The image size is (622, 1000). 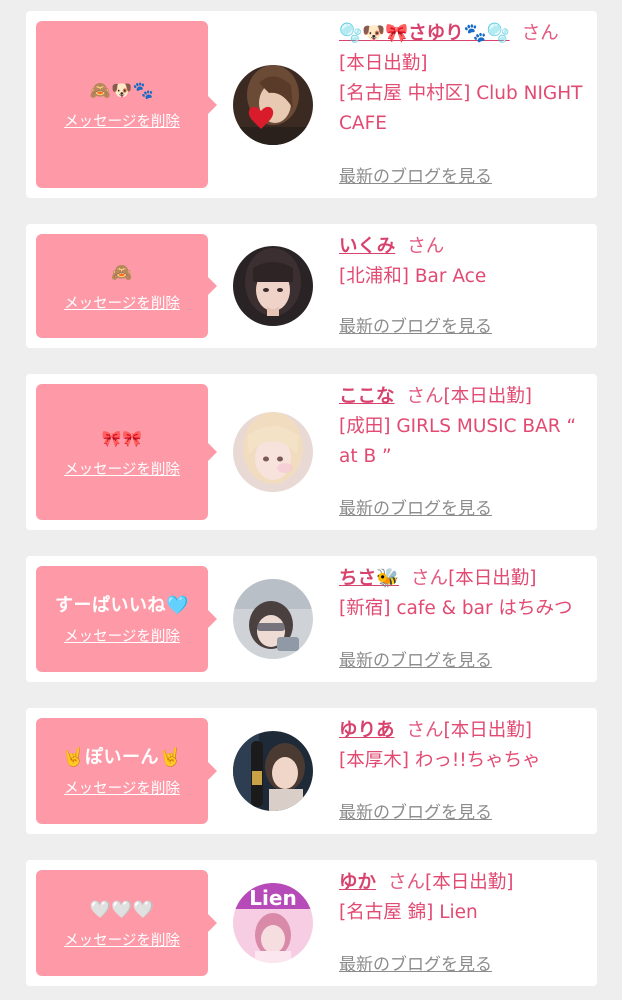 What do you see at coordinates (461, 108) in the screenshot?
I see `shop-name: [名古屋 中村区] Club NIGHT CAFE` at bounding box center [461, 108].